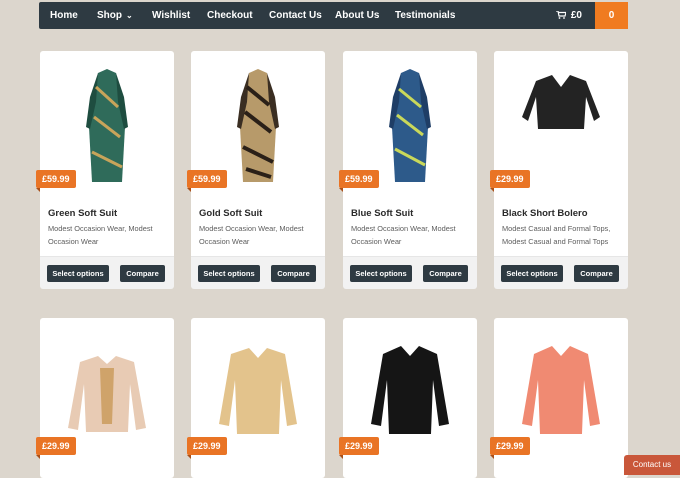 This screenshot has height=478, width=680. I want to click on nav-contact-us: Contact Us, so click(295, 15).